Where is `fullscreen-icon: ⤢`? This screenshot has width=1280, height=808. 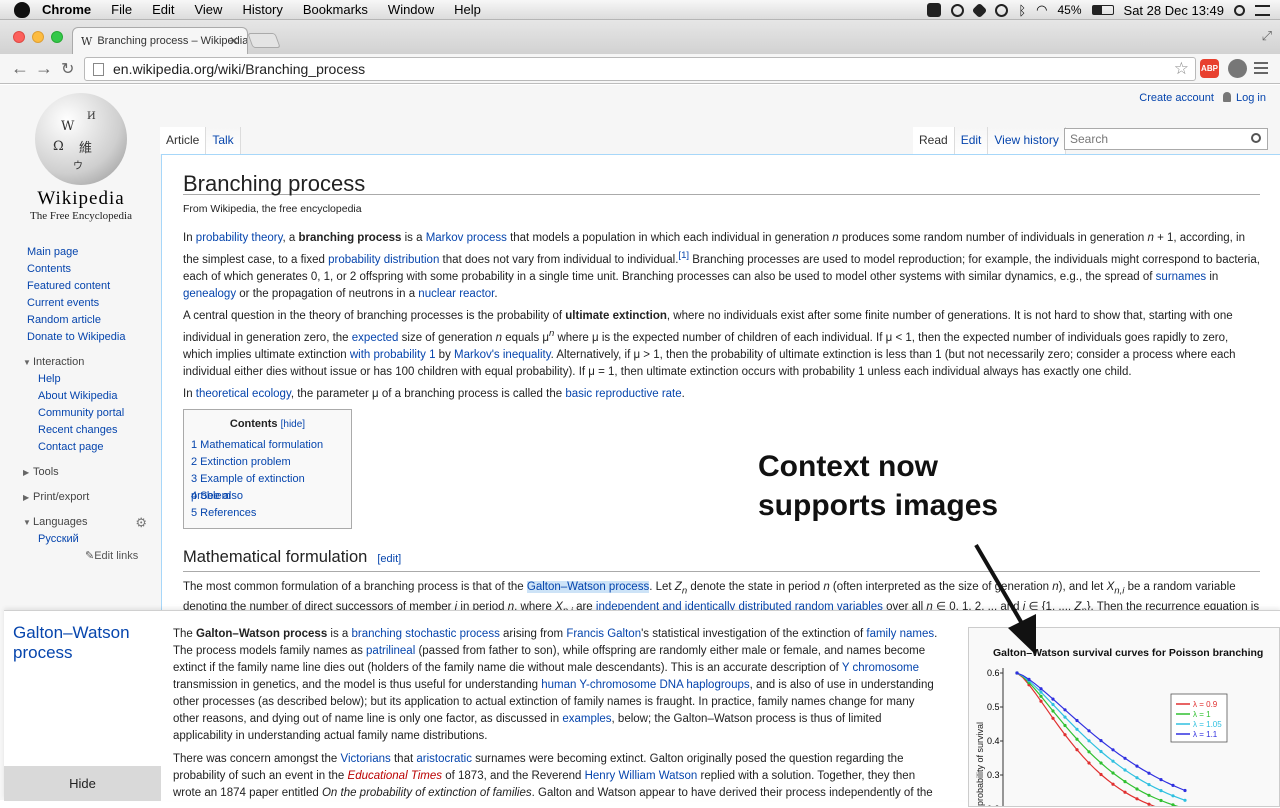
fullscreen-icon: ⤢ is located at coordinates (1267, 36).